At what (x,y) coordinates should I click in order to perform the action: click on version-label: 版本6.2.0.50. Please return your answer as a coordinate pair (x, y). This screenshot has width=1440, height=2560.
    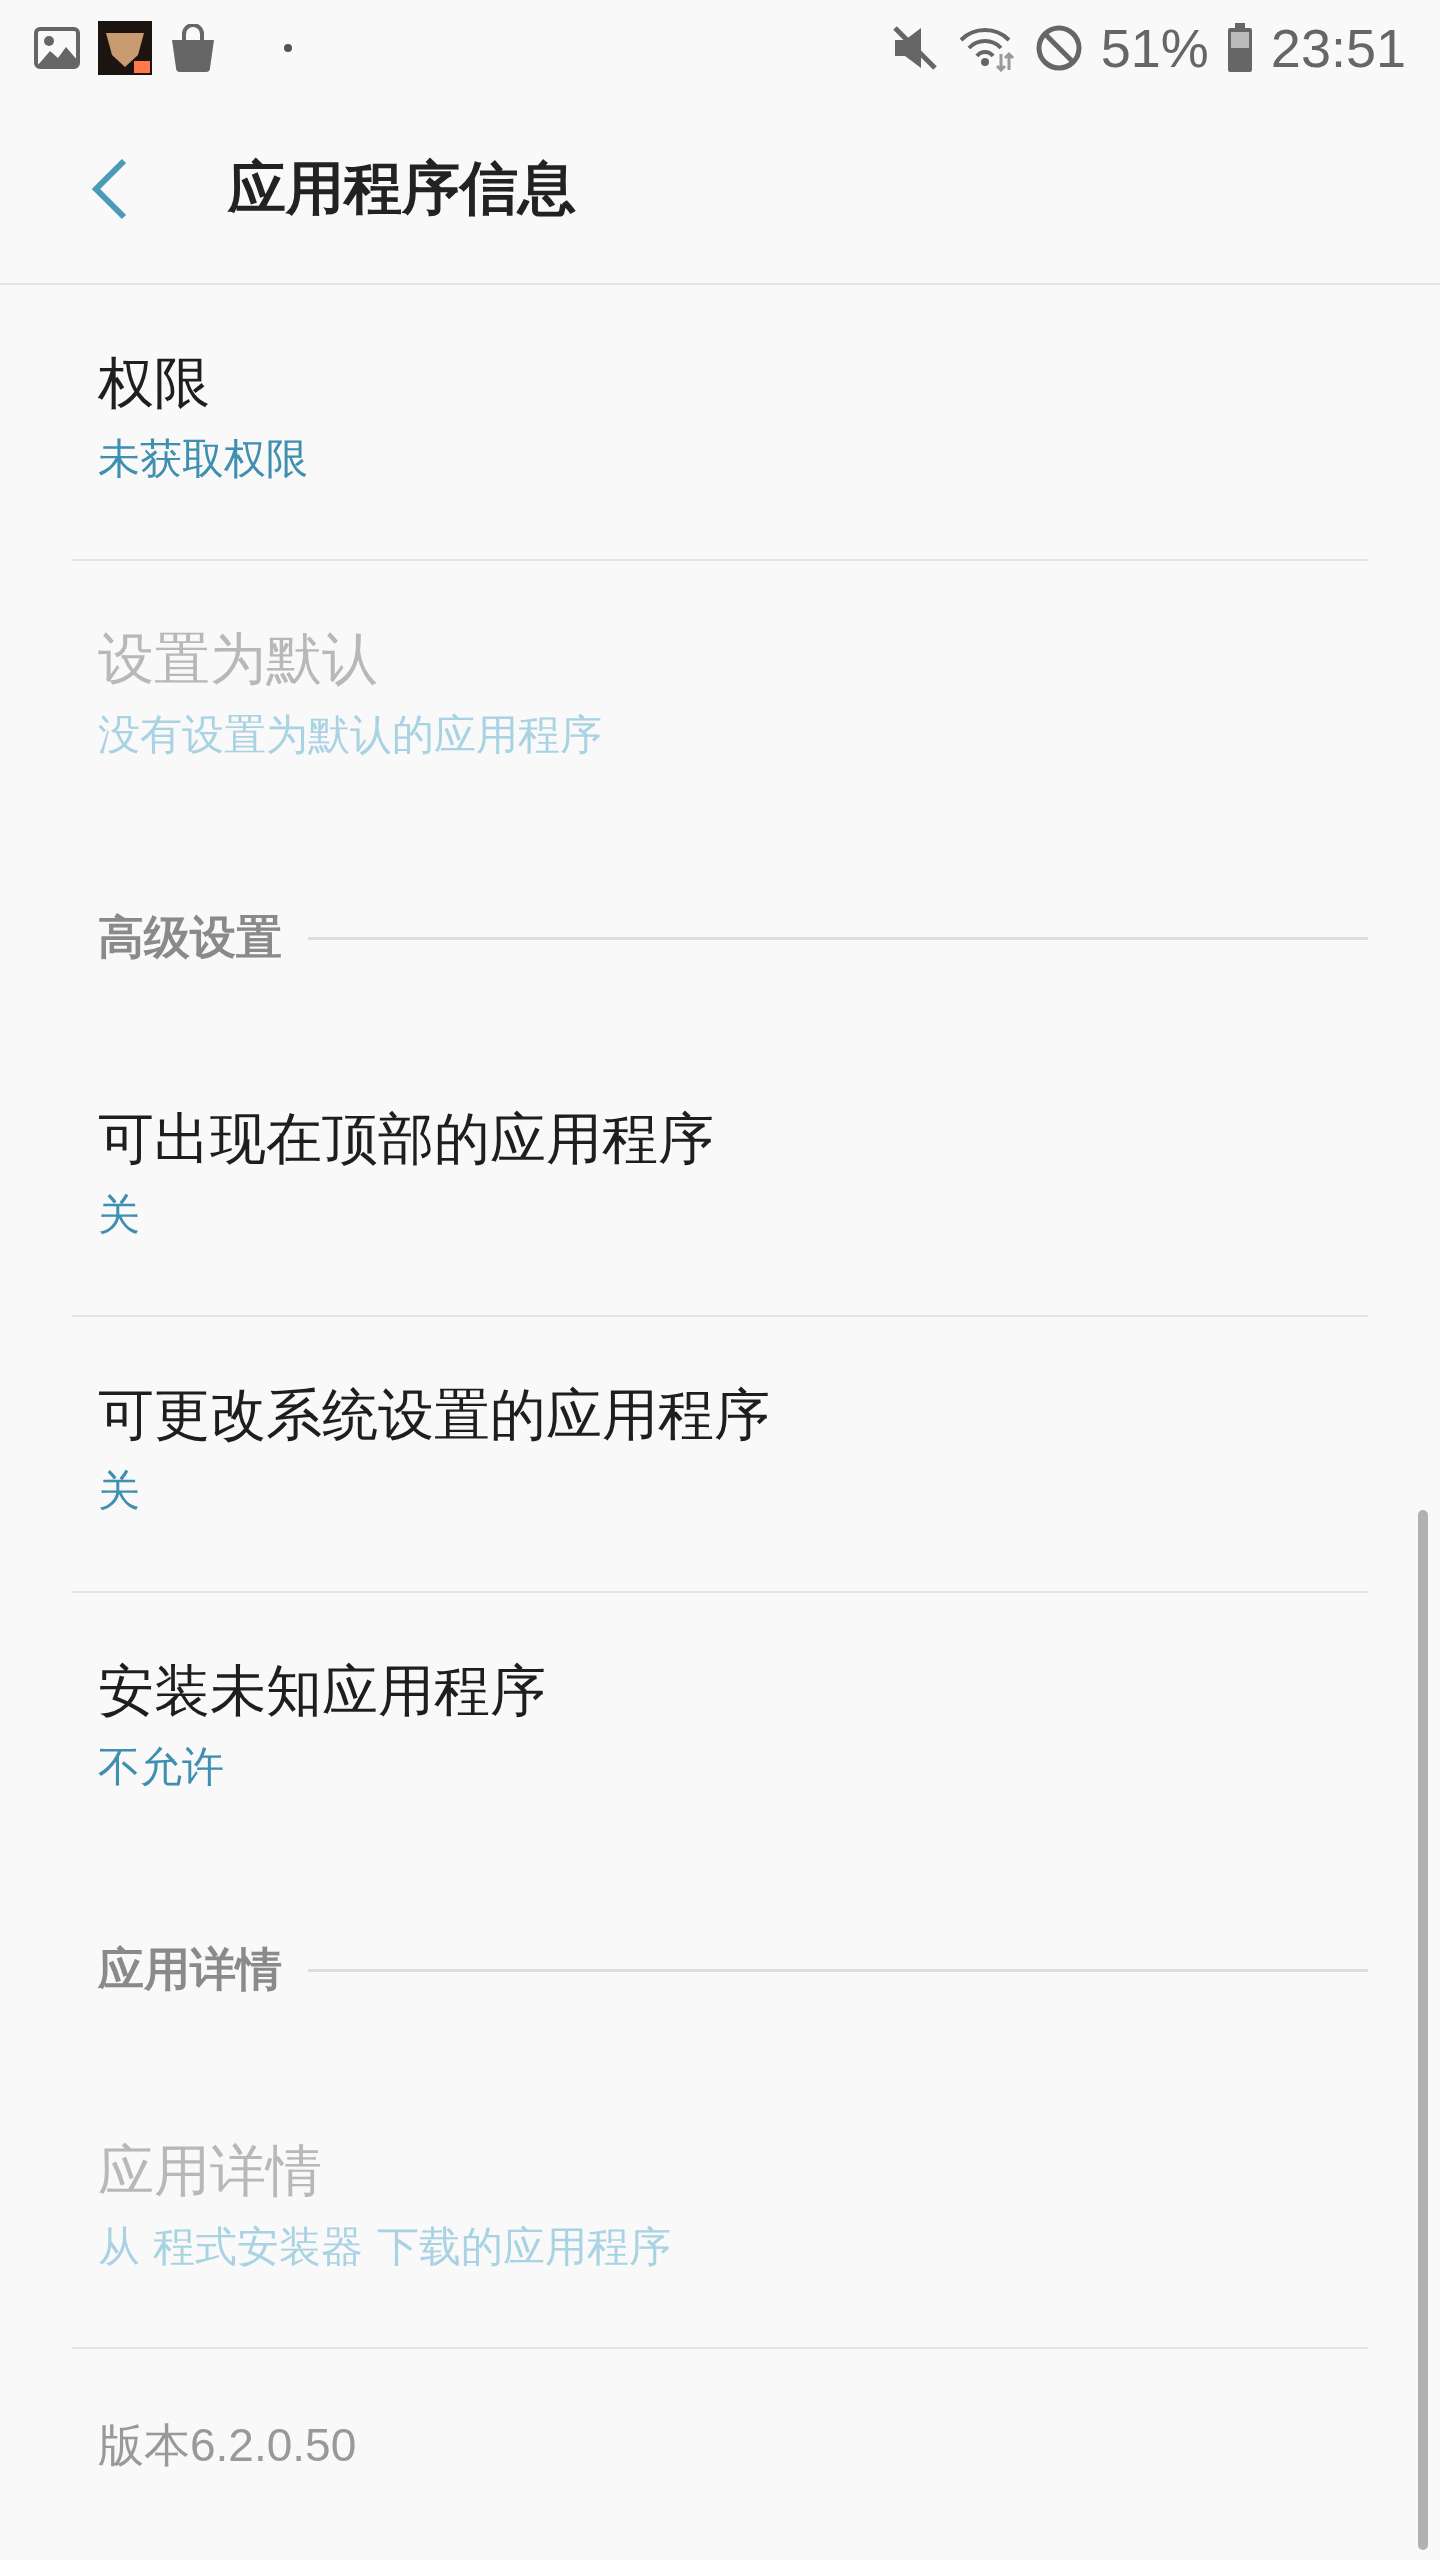
    Looking at the image, I should click on (227, 2445).